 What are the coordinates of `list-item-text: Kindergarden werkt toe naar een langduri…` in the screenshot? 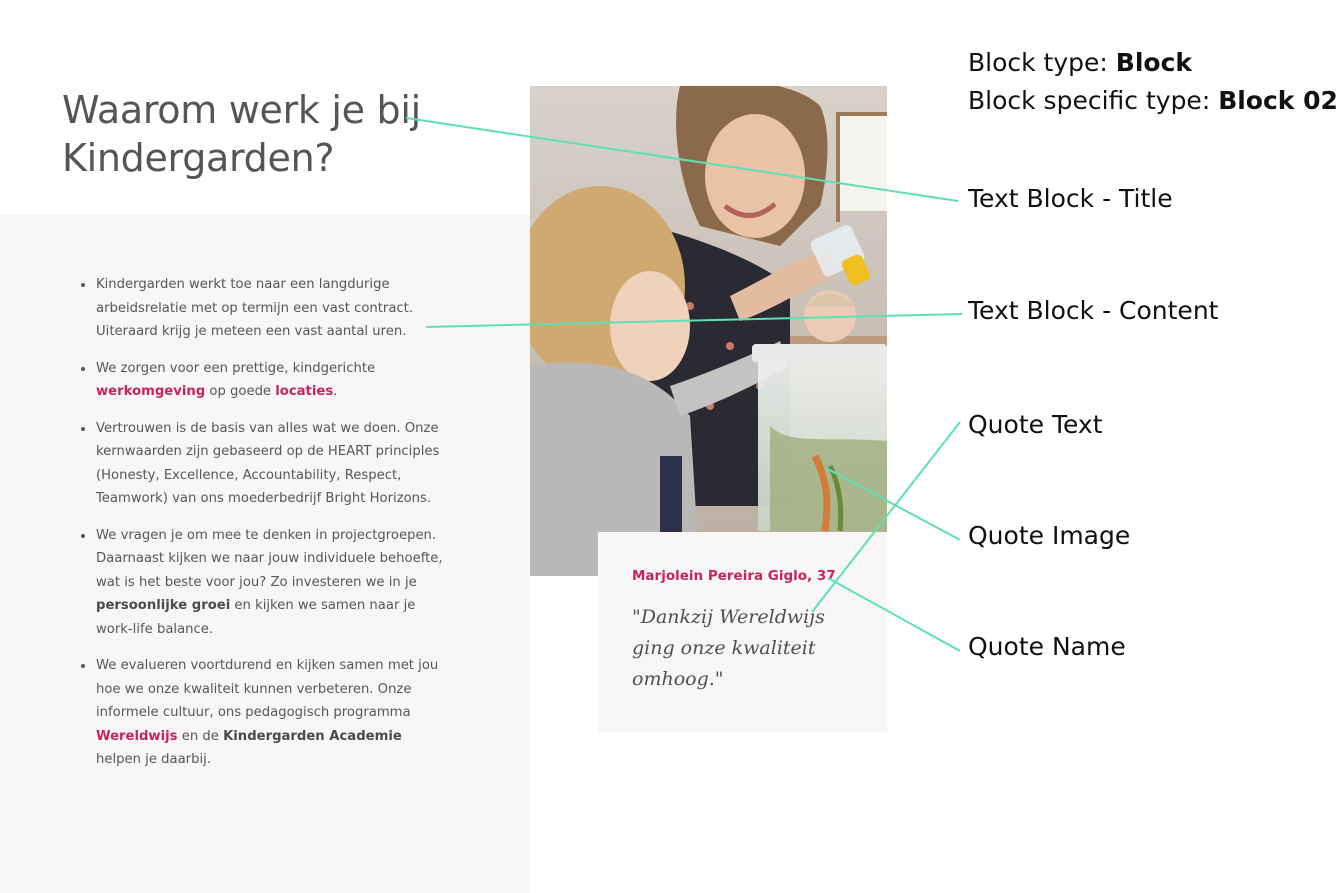 It's located at (255, 308).